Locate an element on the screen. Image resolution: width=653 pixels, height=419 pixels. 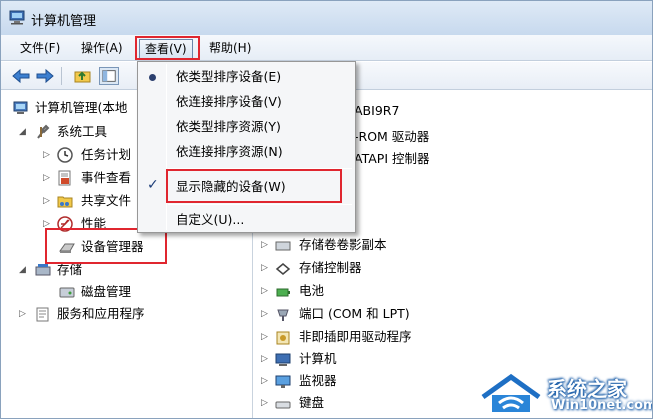
device-category-label: 存储控制器 is located at coordinates (330, 267).